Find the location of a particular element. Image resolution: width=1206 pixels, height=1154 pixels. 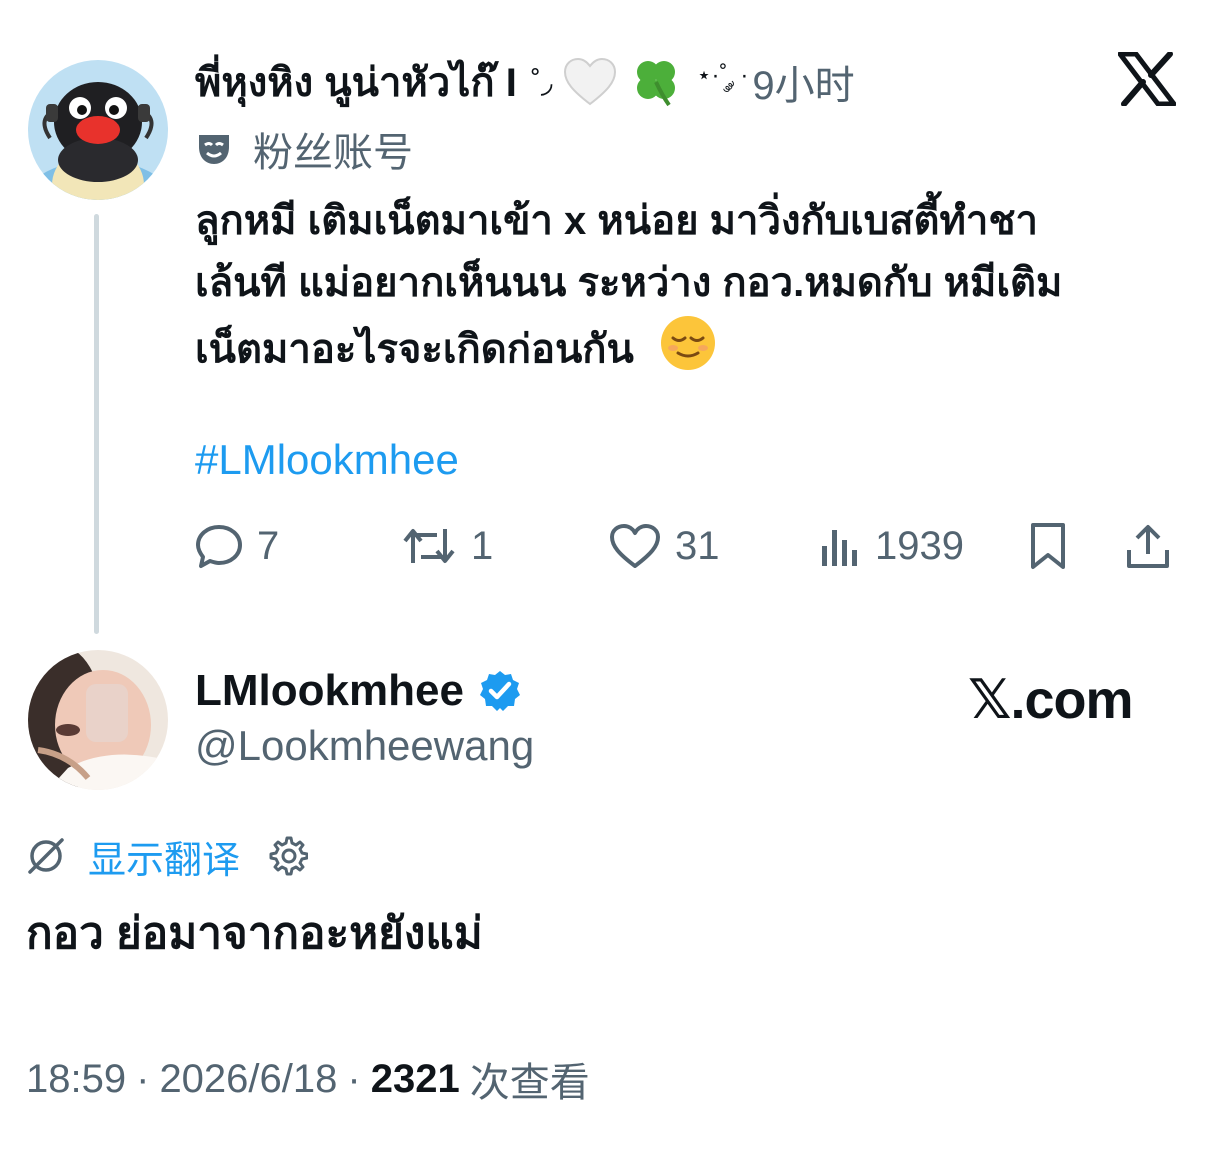

author-name-row: LMlookmhee is located at coordinates (358, 691).